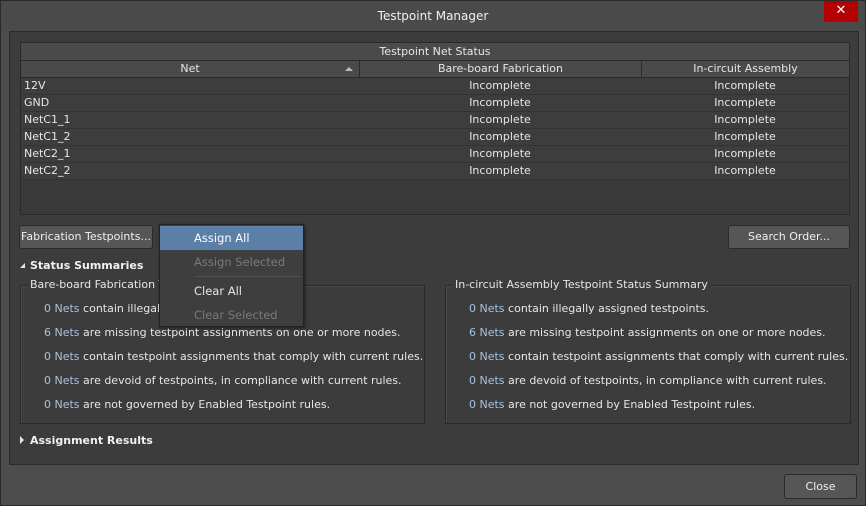 The width and height of the screenshot is (866, 506). Describe the element at coordinates (47, 170) in the screenshot. I see `cell-net: NetC2_2` at that location.